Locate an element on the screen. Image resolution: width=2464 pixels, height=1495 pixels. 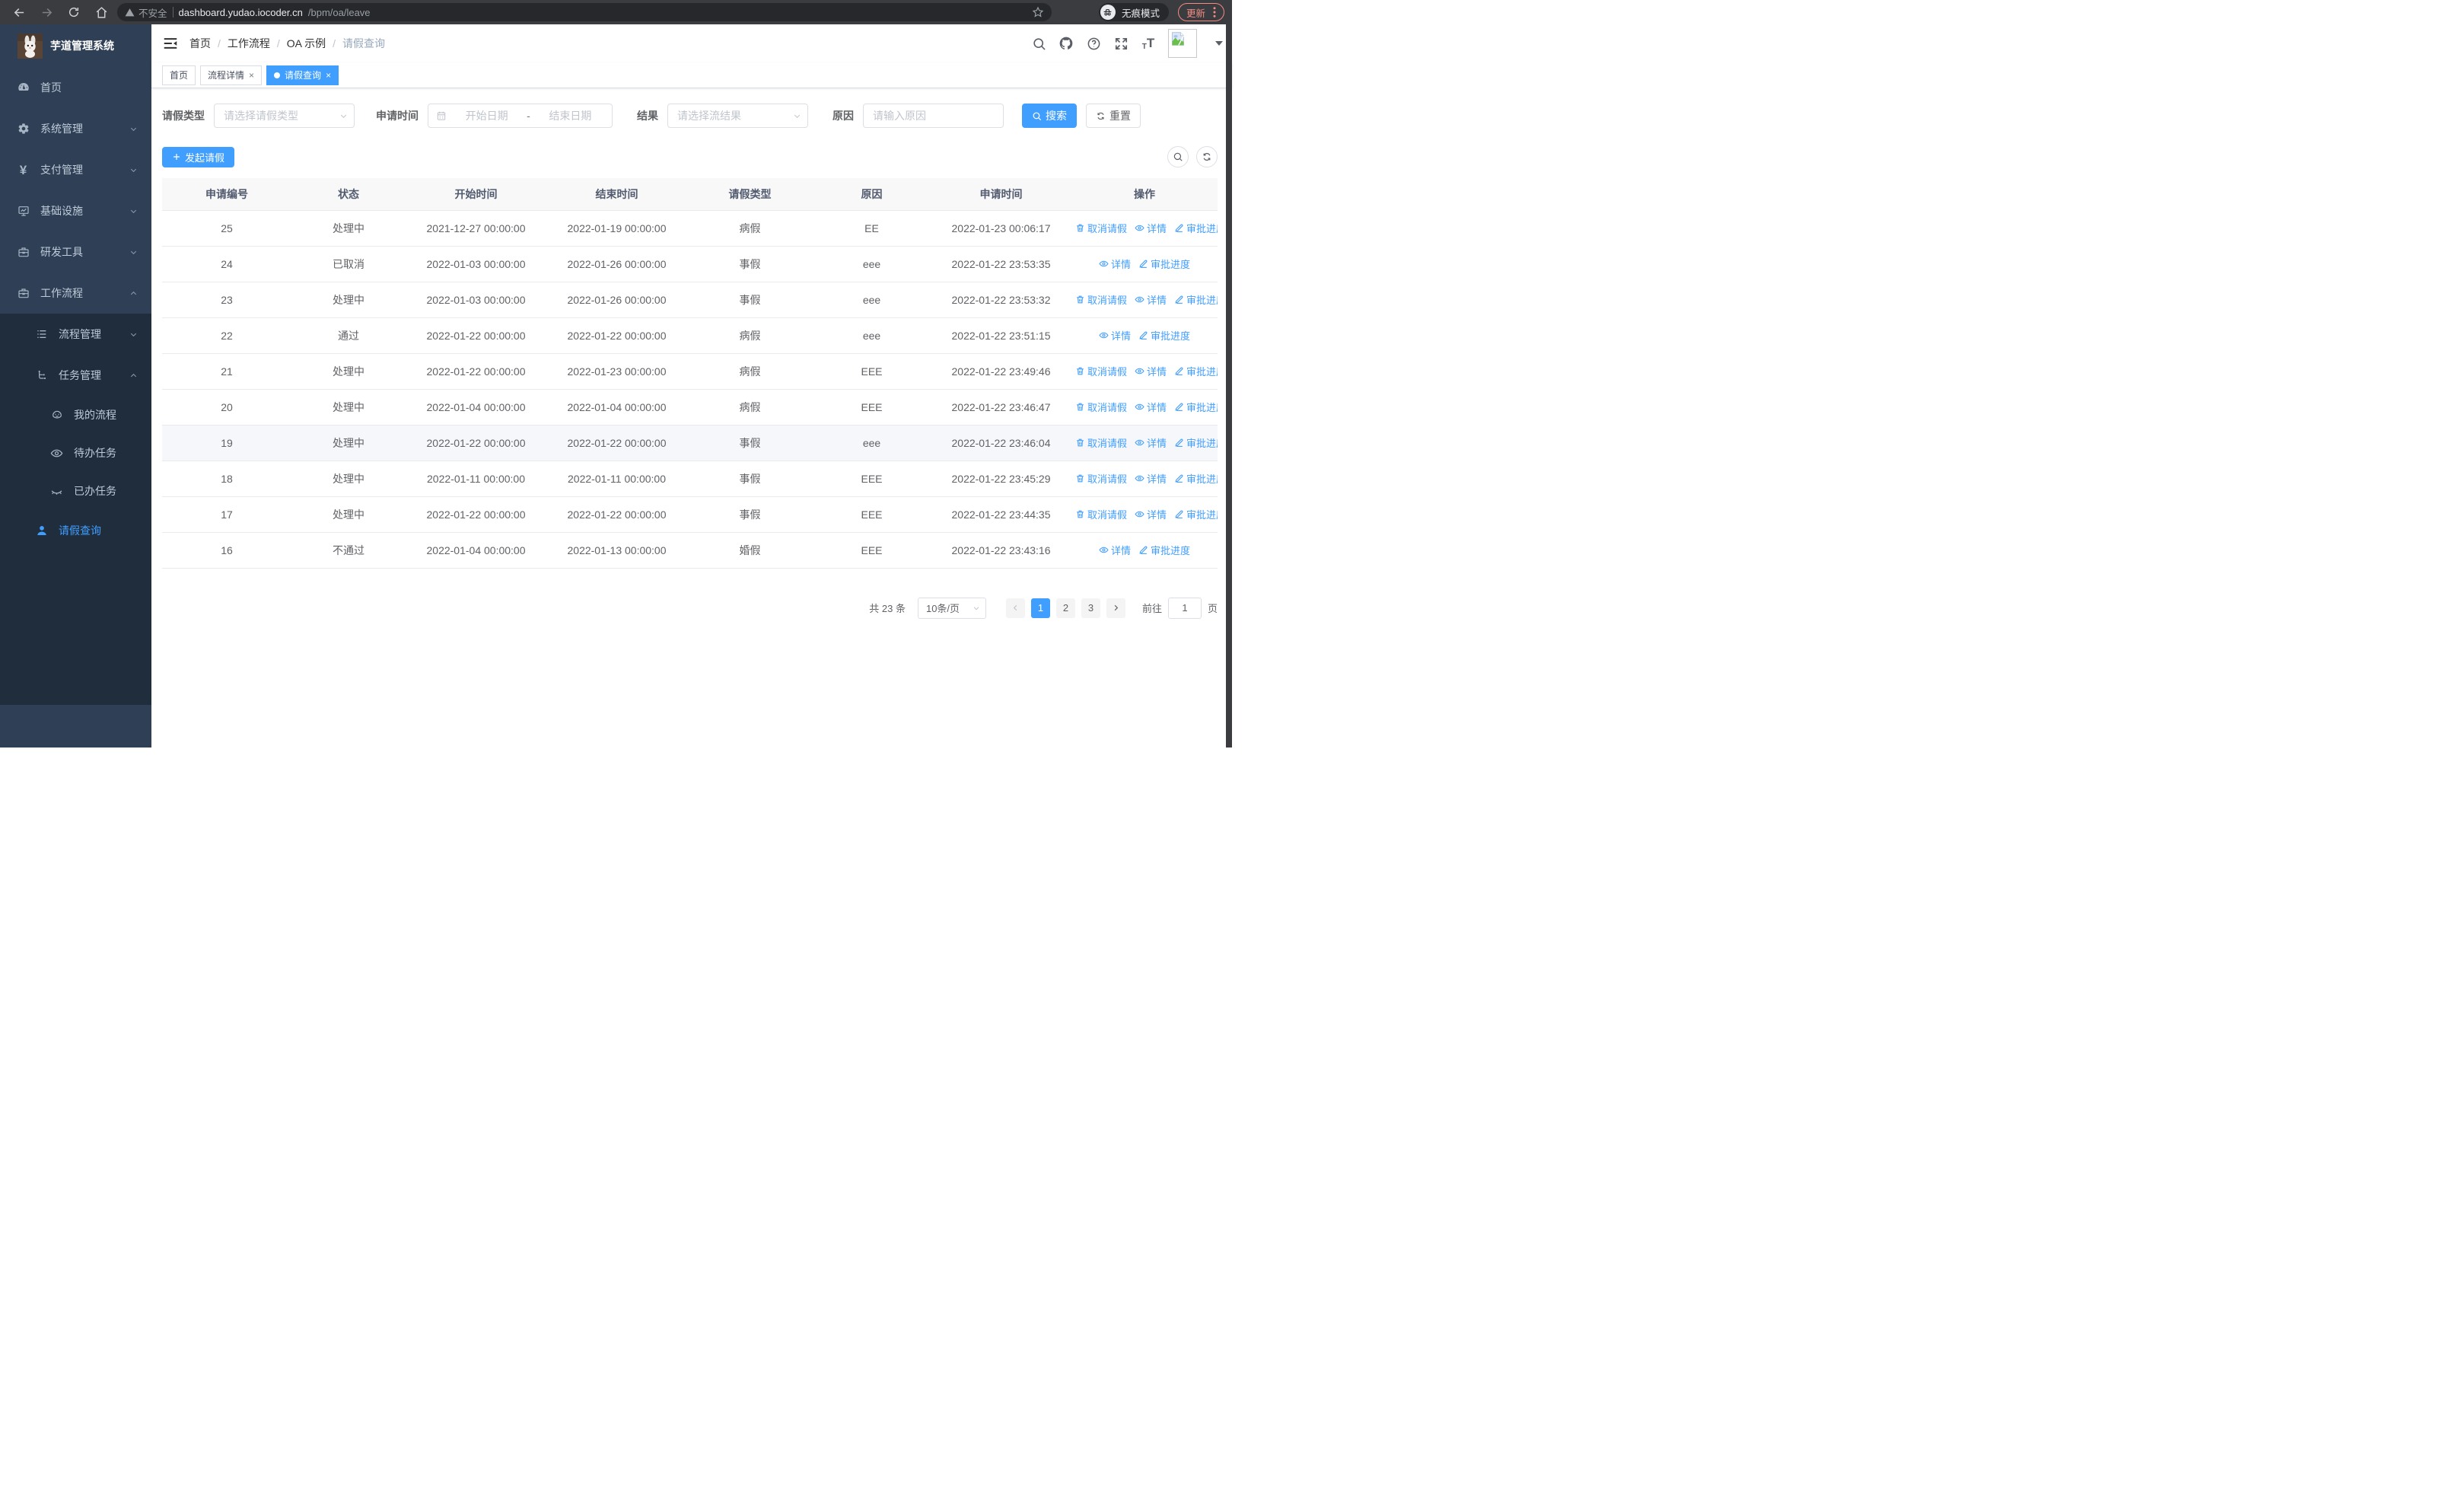
browser-menu-icon is located at coordinates (1214, 13).